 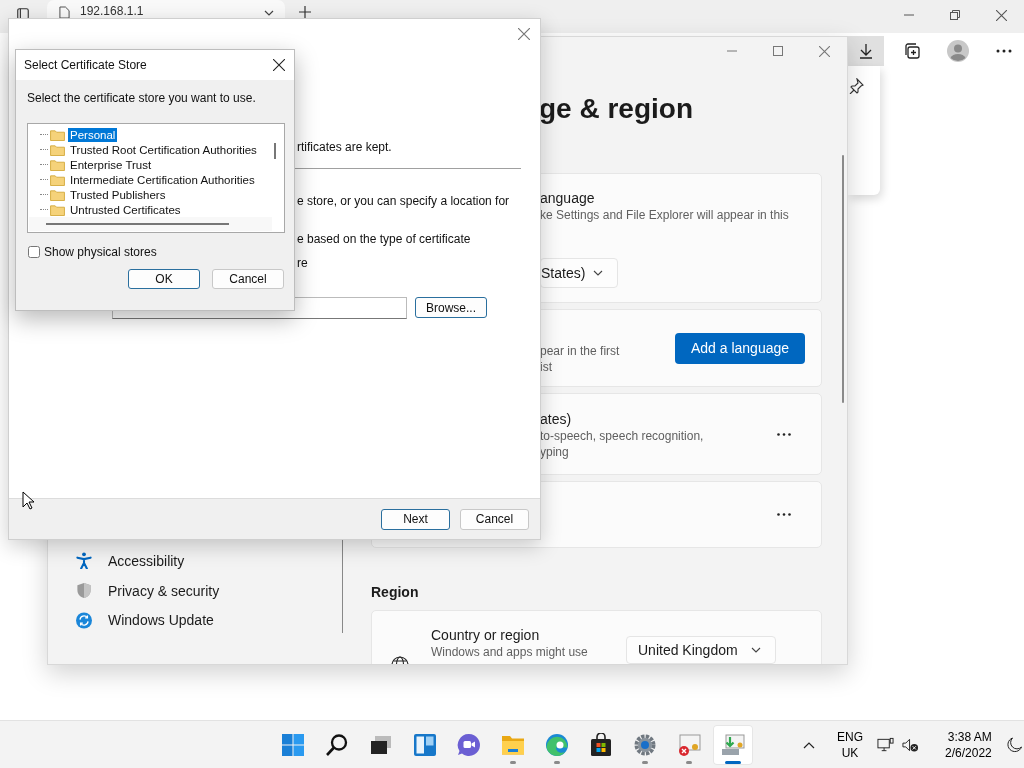 I want to click on new-tab-icon, so click(x=305, y=12).